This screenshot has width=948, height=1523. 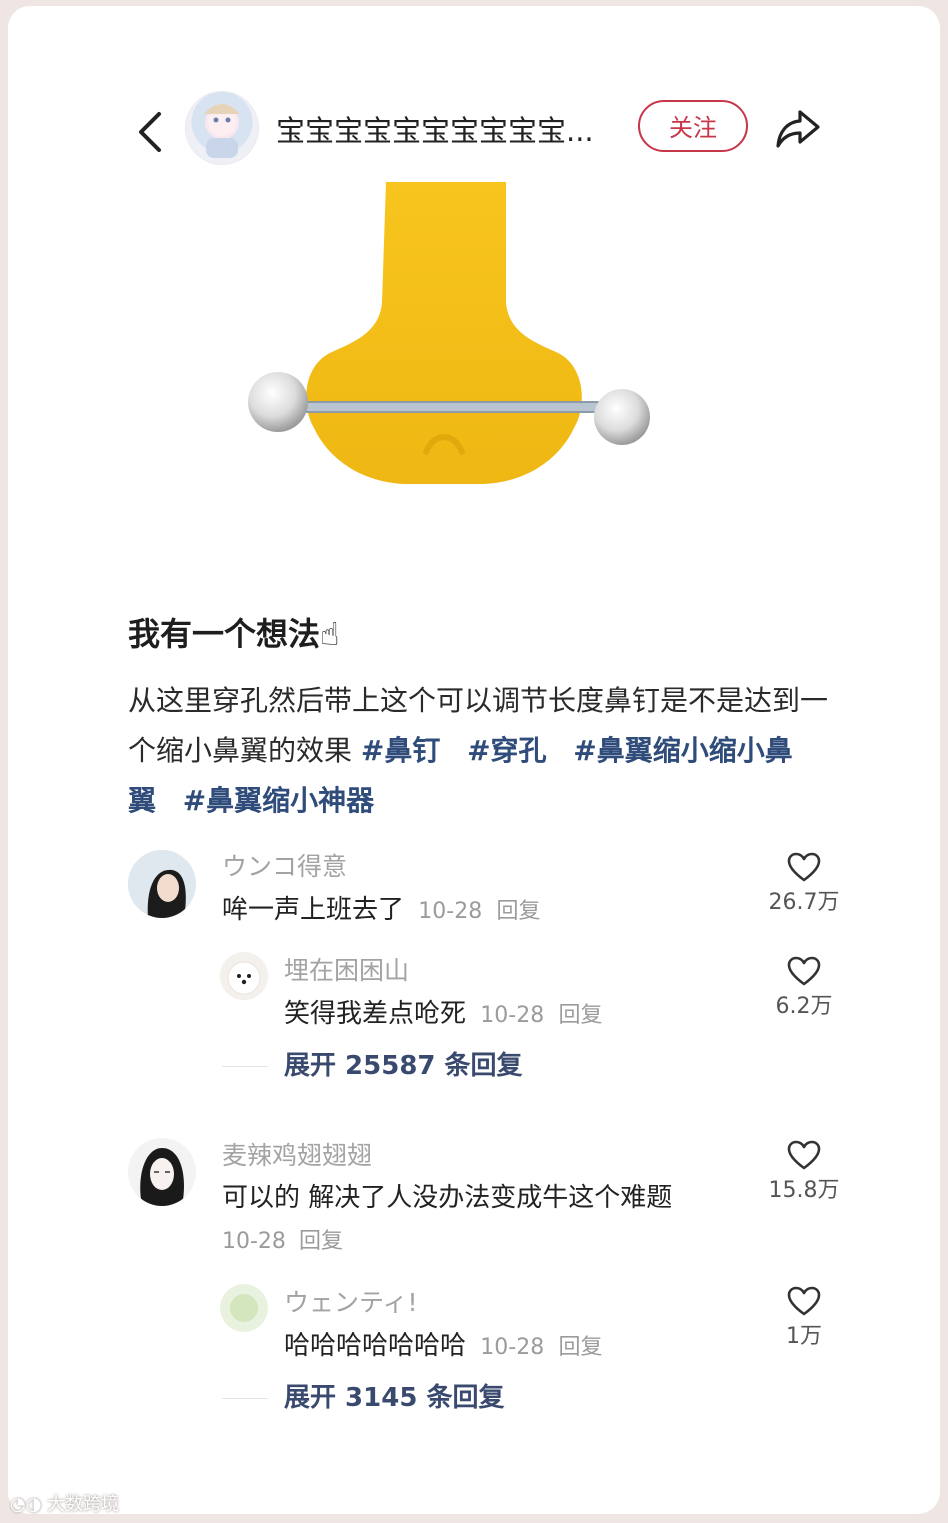 I want to click on share-button, so click(x=798, y=128).